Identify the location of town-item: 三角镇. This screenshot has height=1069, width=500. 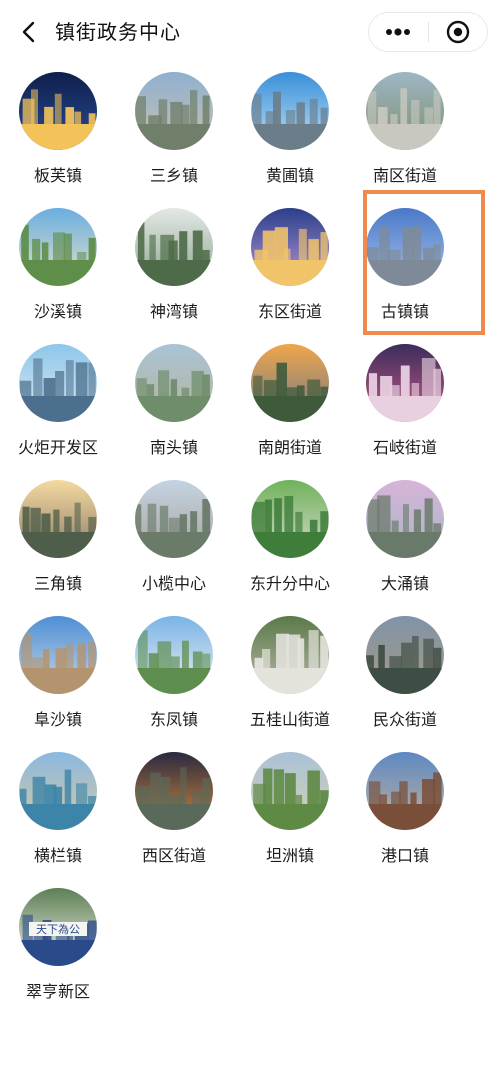
(58, 543).